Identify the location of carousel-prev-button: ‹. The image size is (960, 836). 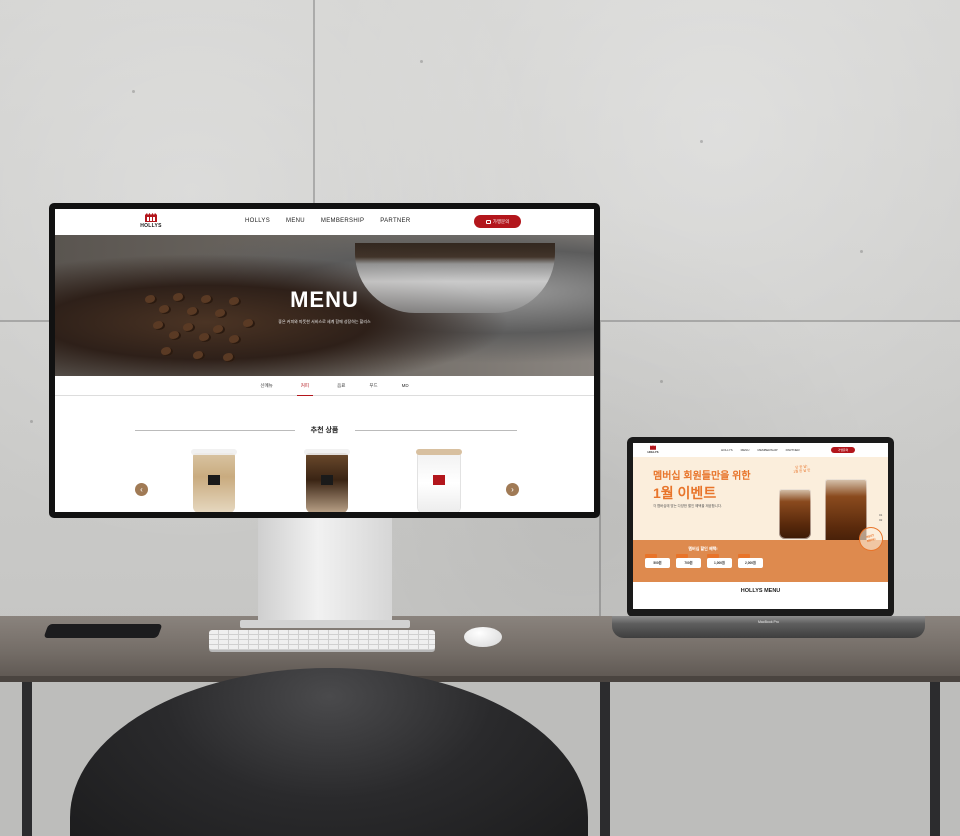
(141, 489).